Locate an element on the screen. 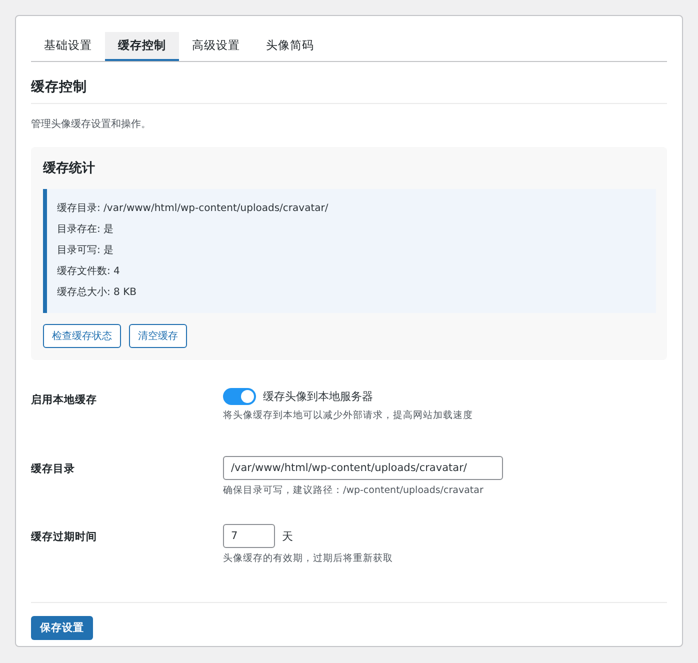 The width and height of the screenshot is (698, 663). toggle-label: 缓存头像到本地服务器 is located at coordinates (318, 396).